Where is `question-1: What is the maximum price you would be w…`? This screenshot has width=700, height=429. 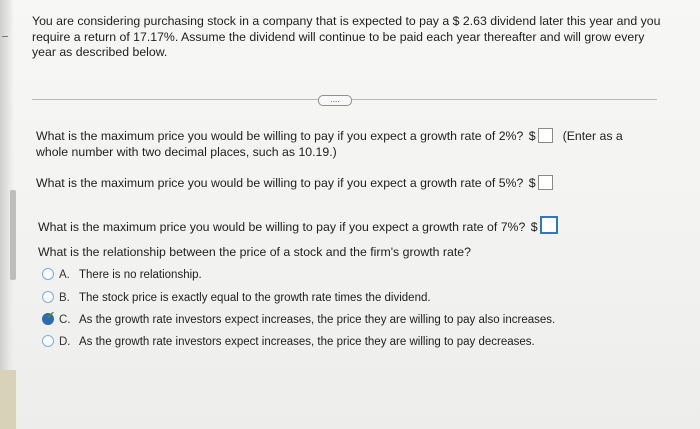 question-1: What is the maximum price you would be w… is located at coordinates (343, 144).